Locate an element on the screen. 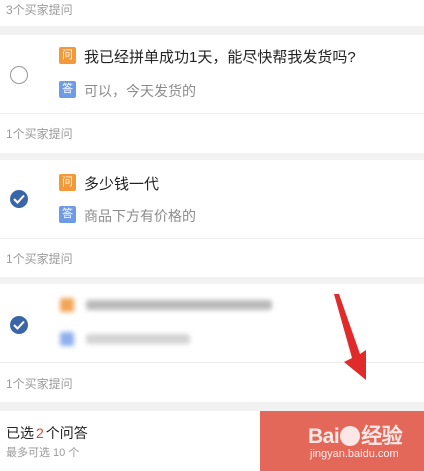 The width and height of the screenshot is (424, 471). watermark-logo-text-2: 经验 is located at coordinates (382, 436).